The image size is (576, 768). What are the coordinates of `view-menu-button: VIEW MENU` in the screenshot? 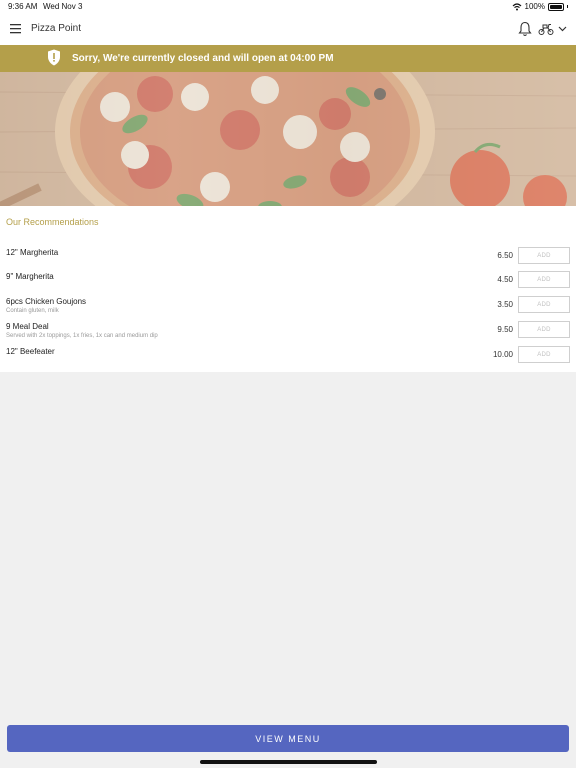 It's located at (288, 738).